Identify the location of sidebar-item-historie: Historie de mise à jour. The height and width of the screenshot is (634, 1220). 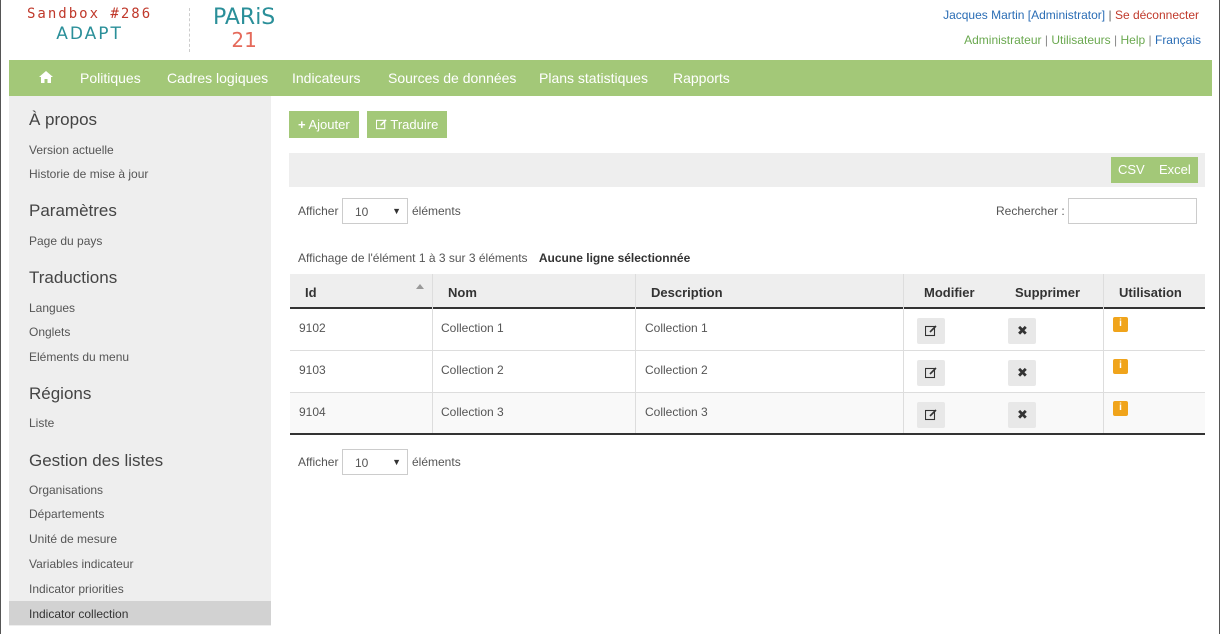
(88, 174).